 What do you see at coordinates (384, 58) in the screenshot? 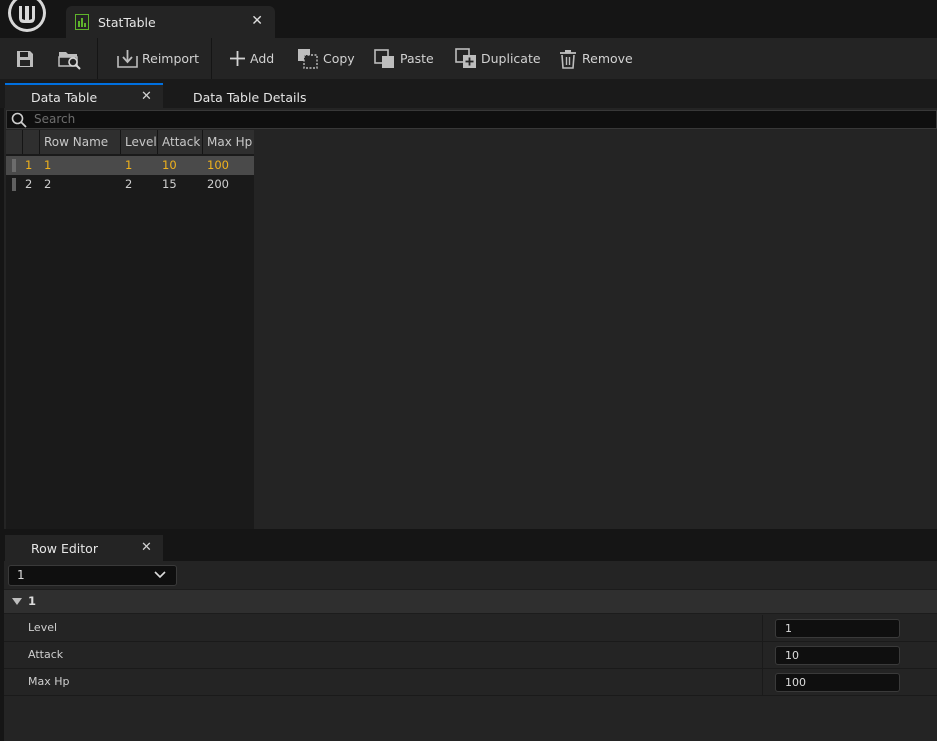
I see `paste-icon` at bounding box center [384, 58].